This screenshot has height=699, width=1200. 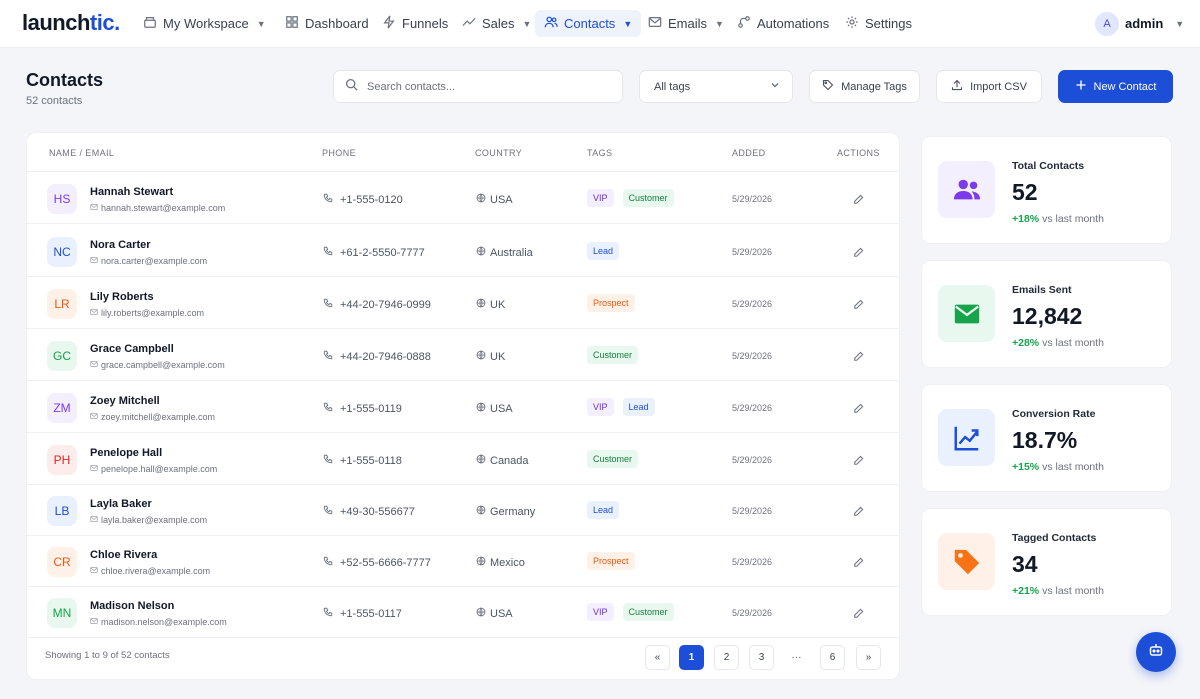 I want to click on nav-sales: Sales ▼, so click(x=496, y=23).